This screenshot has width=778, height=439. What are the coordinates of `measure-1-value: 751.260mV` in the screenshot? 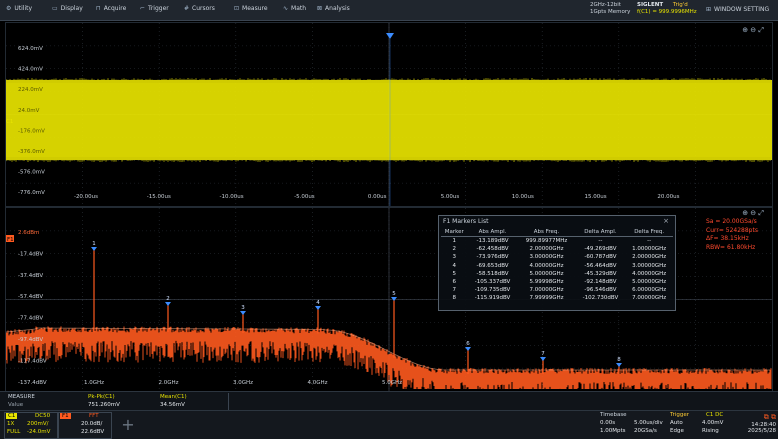 It's located at (104, 405).